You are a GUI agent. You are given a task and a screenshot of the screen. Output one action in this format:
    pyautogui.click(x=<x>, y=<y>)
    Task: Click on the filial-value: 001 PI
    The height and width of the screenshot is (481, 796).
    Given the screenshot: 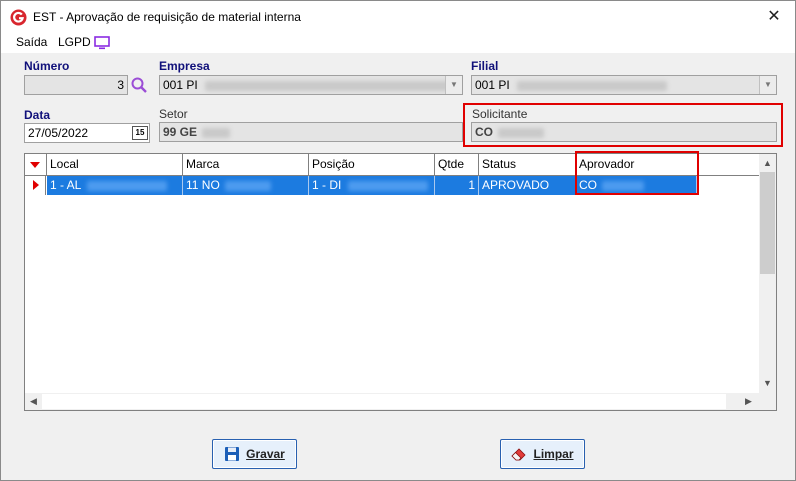 What is the action you would take?
    pyautogui.click(x=492, y=85)
    